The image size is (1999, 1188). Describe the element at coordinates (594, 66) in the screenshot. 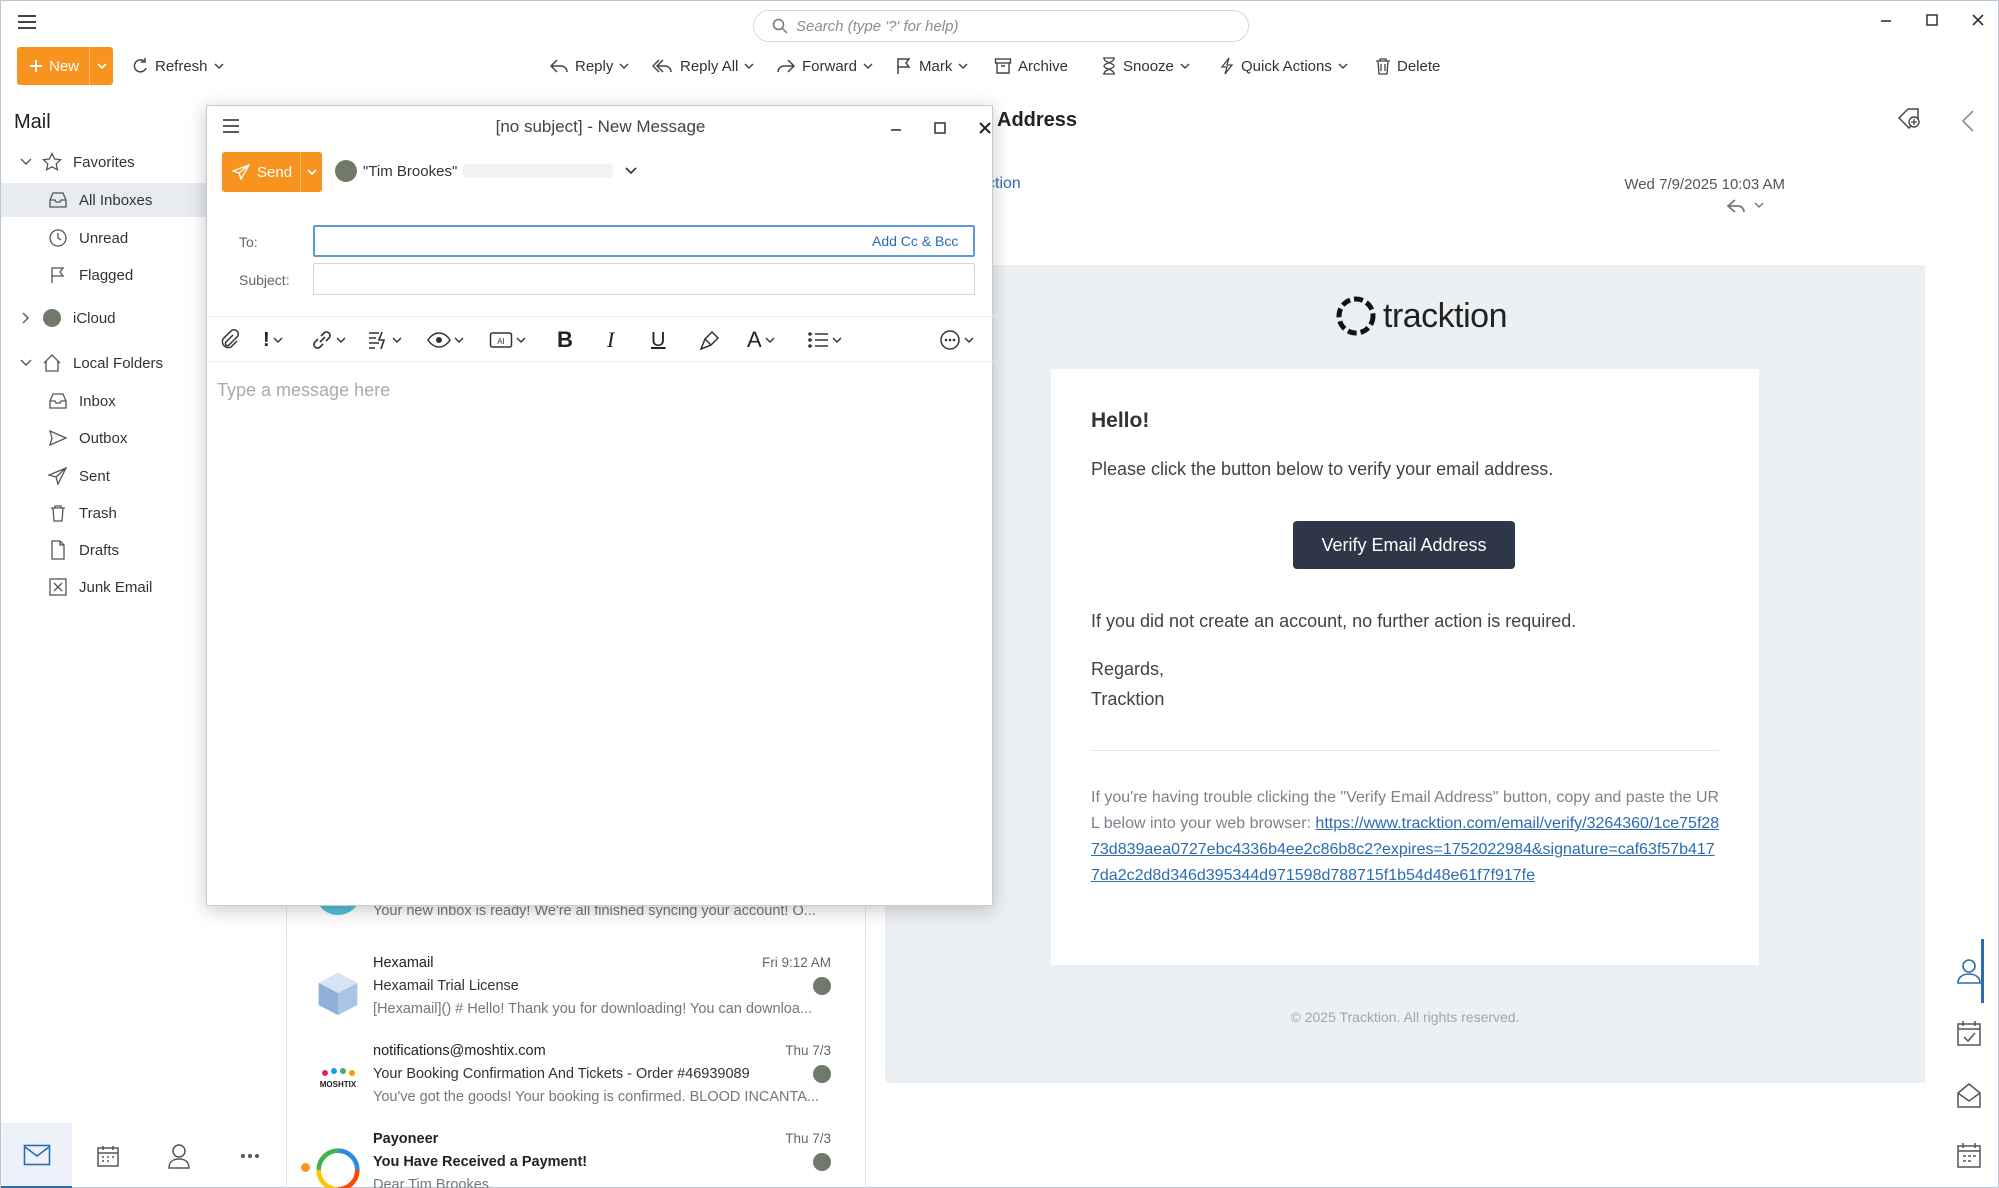

I see `reply-label: Reply` at that location.